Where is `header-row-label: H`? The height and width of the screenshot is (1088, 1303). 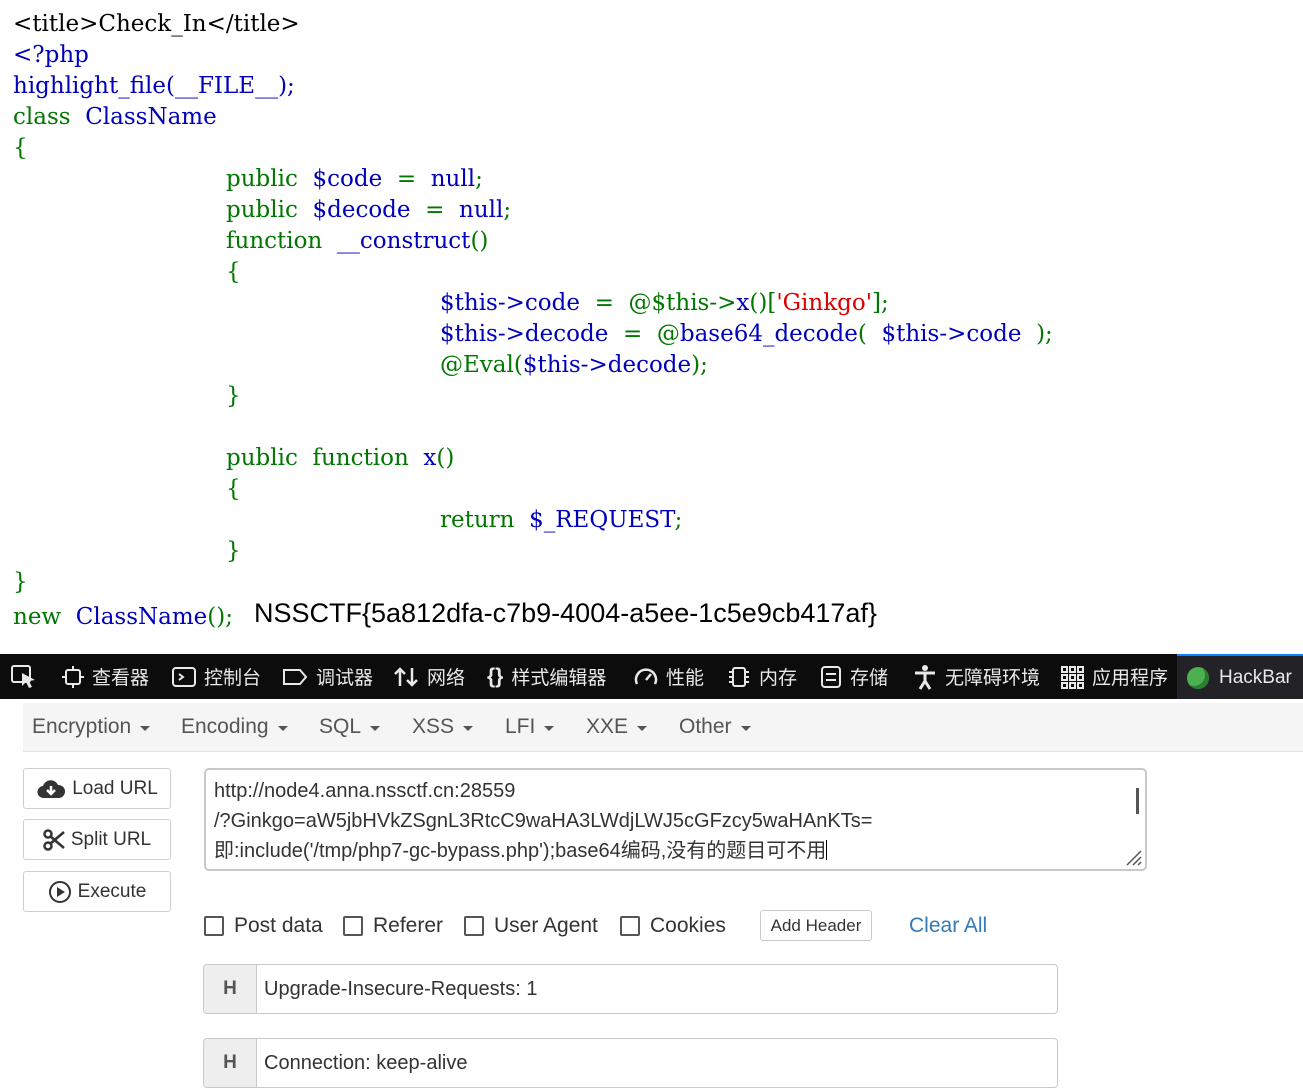
header-row-label: H is located at coordinates (230, 989).